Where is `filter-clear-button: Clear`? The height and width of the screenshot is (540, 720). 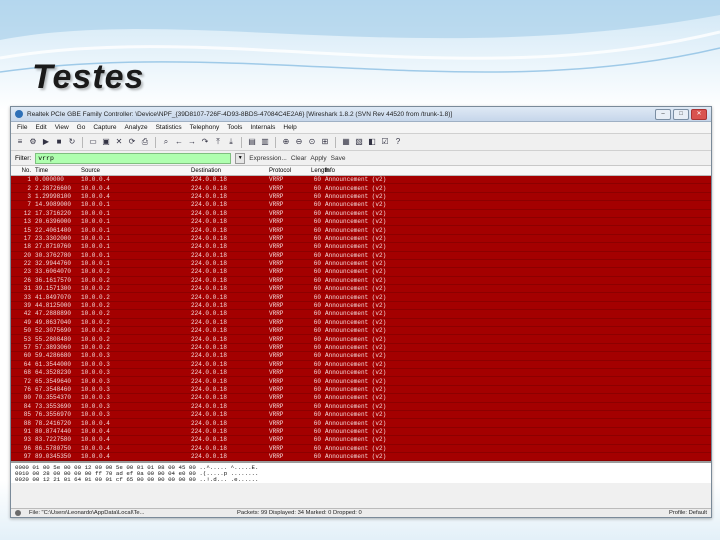 filter-clear-button: Clear is located at coordinates (299, 158).